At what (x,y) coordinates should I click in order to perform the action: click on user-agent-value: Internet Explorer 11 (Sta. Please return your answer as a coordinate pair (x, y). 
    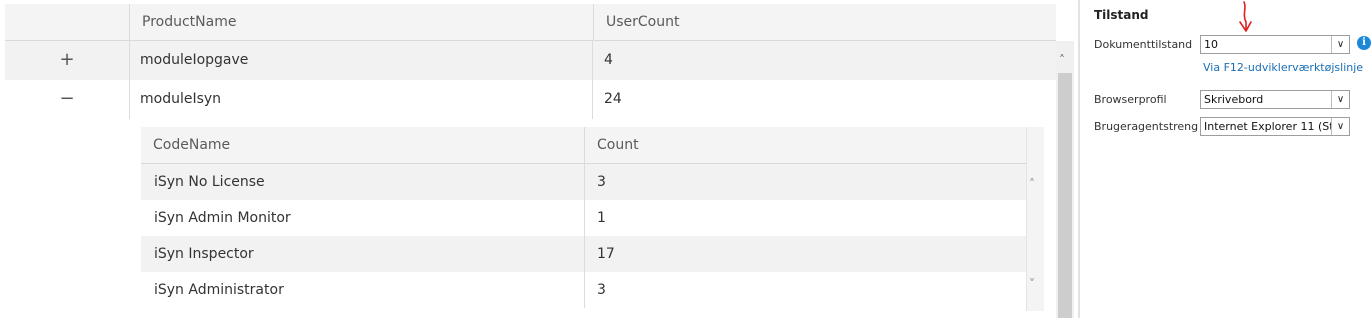
    Looking at the image, I should click on (1272, 126).